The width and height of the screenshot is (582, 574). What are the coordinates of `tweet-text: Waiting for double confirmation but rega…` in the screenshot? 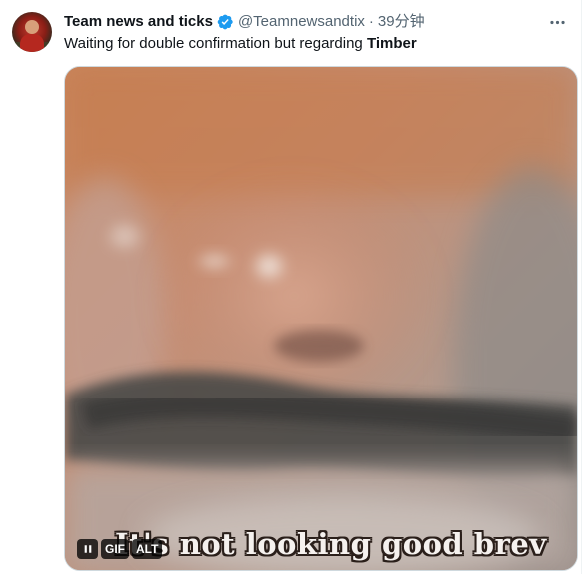 It's located at (240, 44).